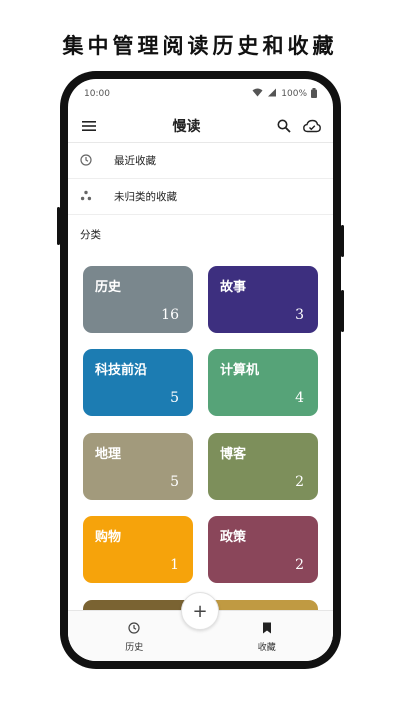 The height and width of the screenshot is (711, 400). What do you see at coordinates (90, 235) in the screenshot?
I see `section-title-categories: 分类` at bounding box center [90, 235].